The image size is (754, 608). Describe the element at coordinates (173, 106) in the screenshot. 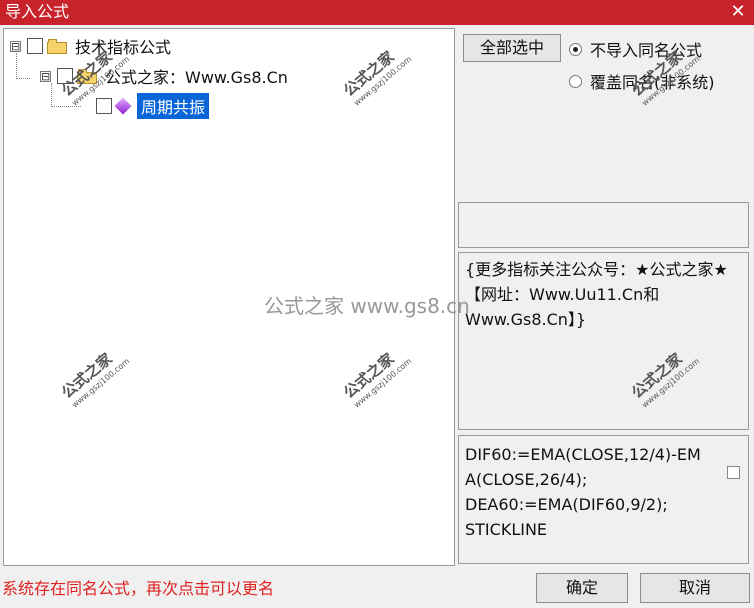

I see `tree-node-label-selected: 周期共振` at that location.